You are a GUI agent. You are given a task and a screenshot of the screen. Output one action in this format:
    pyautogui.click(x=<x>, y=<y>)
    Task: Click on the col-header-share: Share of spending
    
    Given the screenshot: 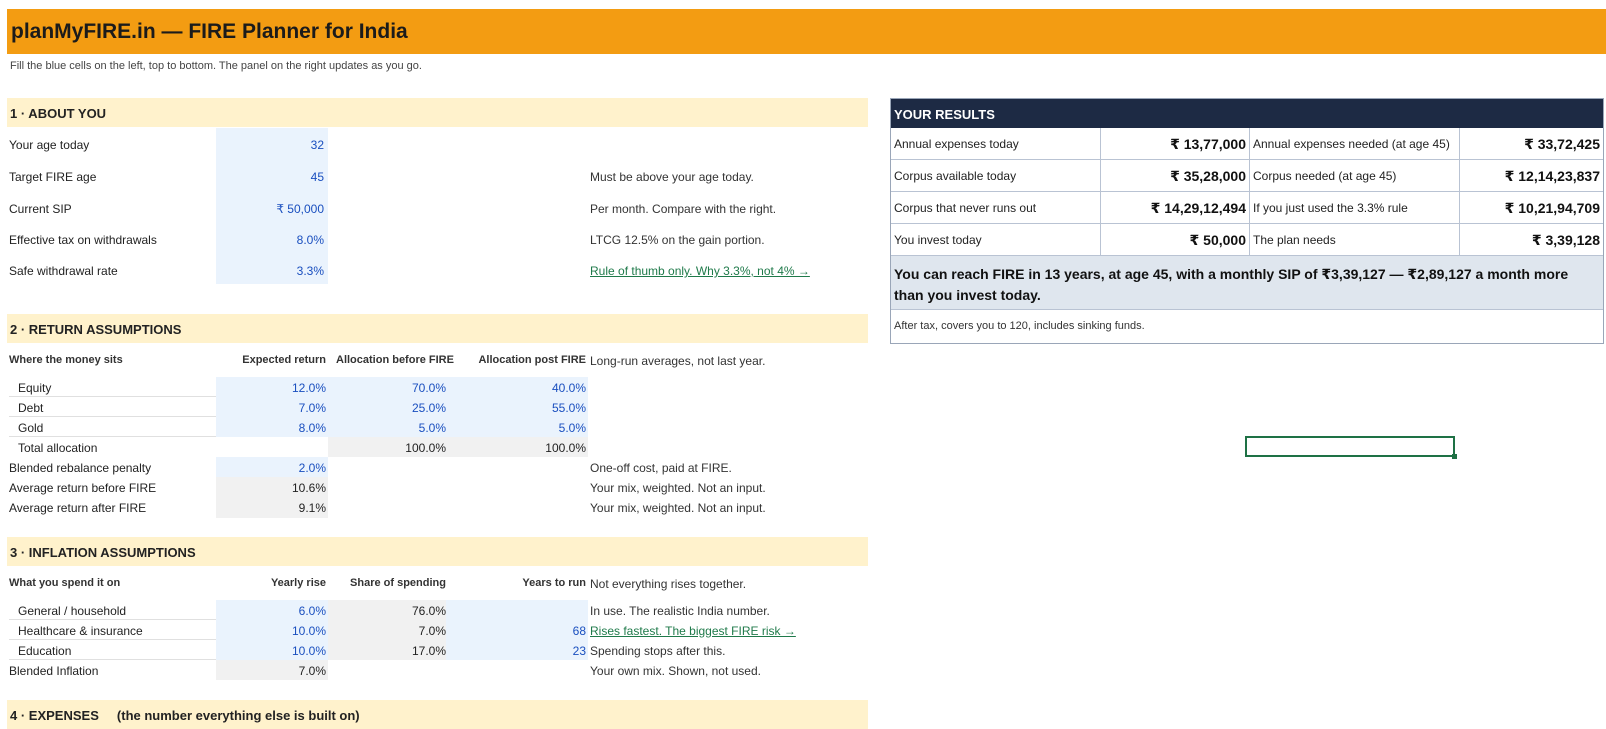 What is the action you would take?
    pyautogui.click(x=398, y=583)
    